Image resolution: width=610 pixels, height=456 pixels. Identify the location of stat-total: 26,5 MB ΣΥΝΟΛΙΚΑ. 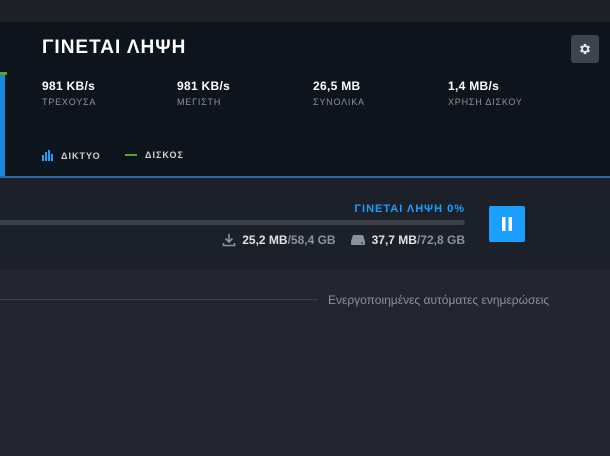
(339, 93).